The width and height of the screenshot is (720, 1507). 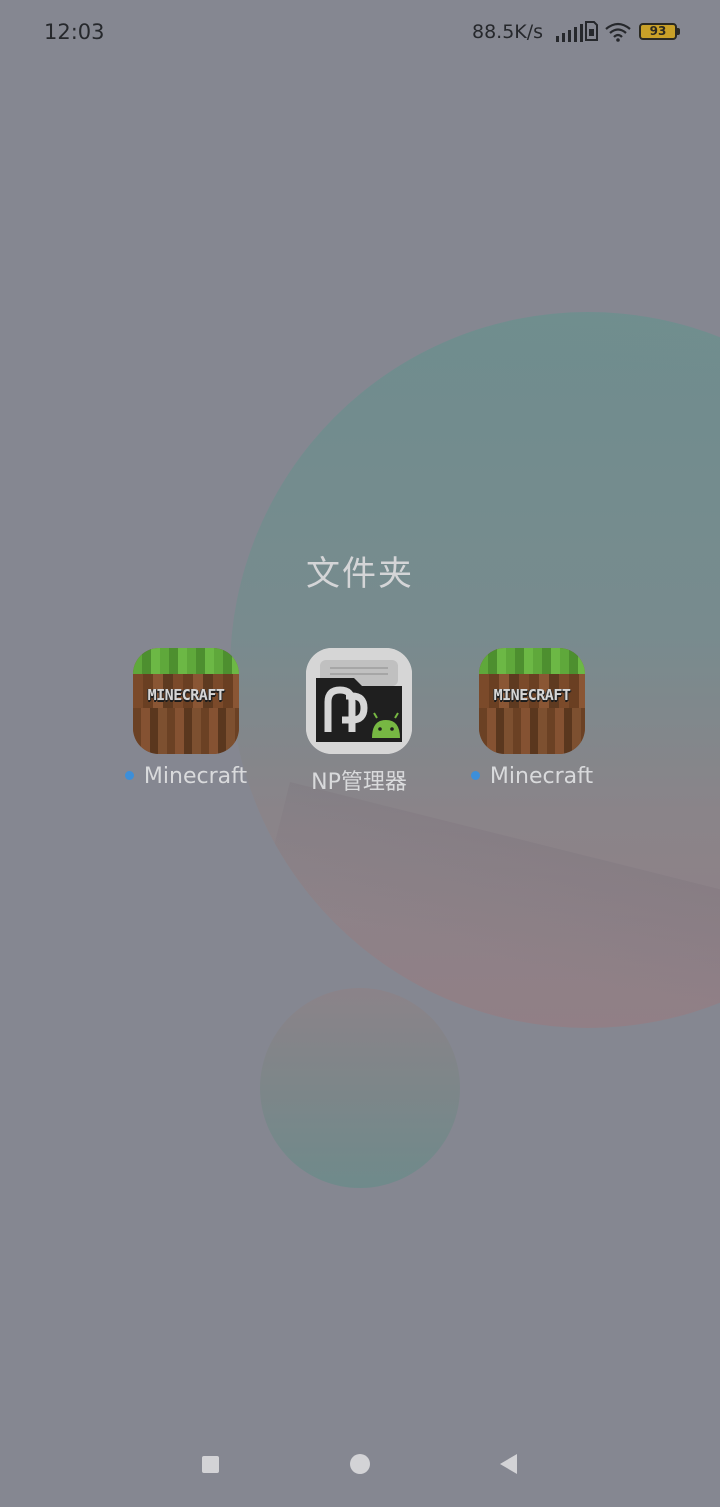 I want to click on sim-card-icon, so click(x=591, y=31).